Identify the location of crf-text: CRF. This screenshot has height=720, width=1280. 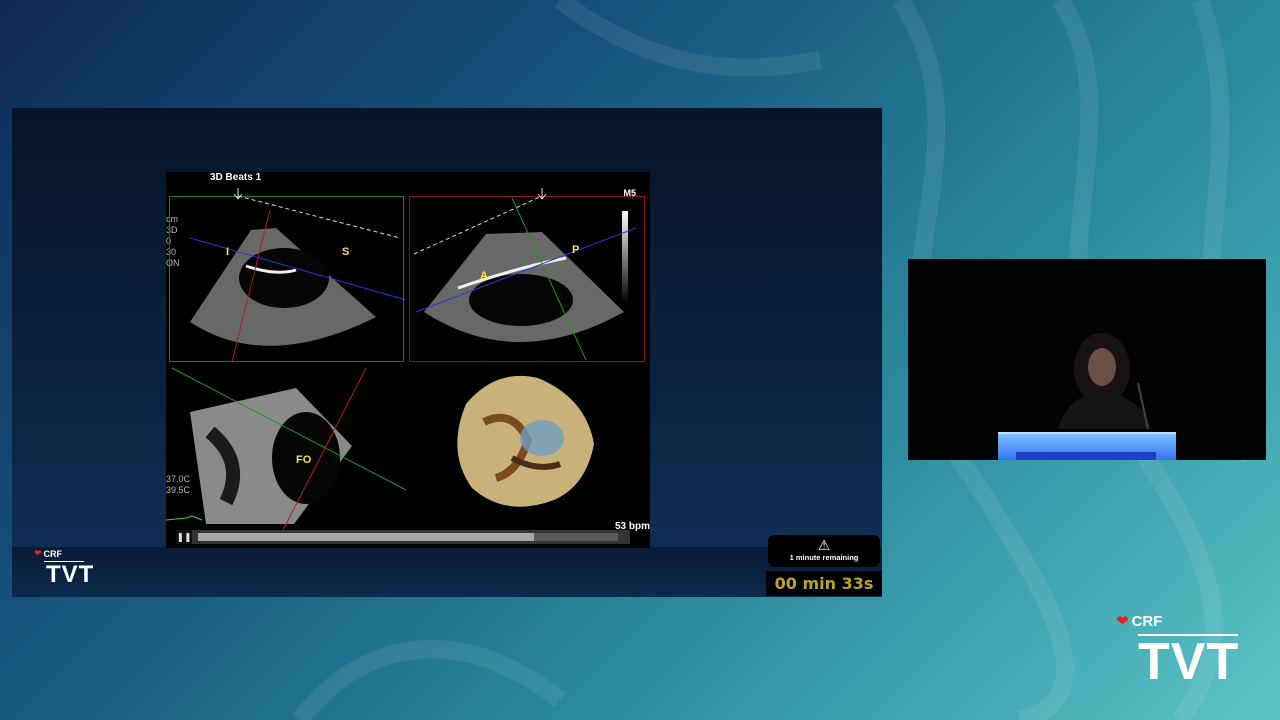
(53, 553).